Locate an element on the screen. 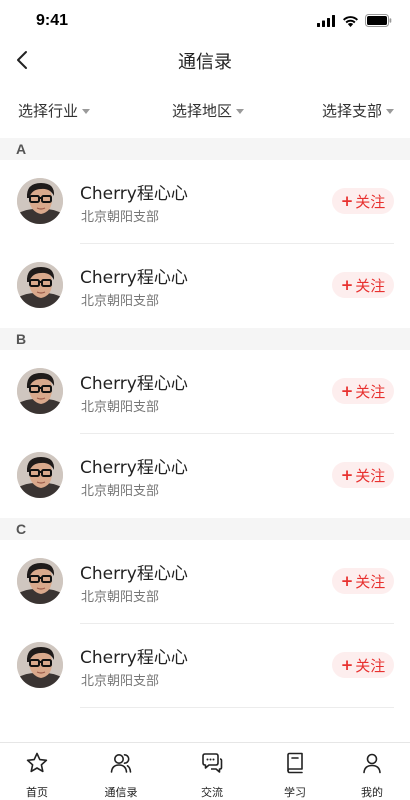 The image size is (410, 800). divider is located at coordinates (237, 707).